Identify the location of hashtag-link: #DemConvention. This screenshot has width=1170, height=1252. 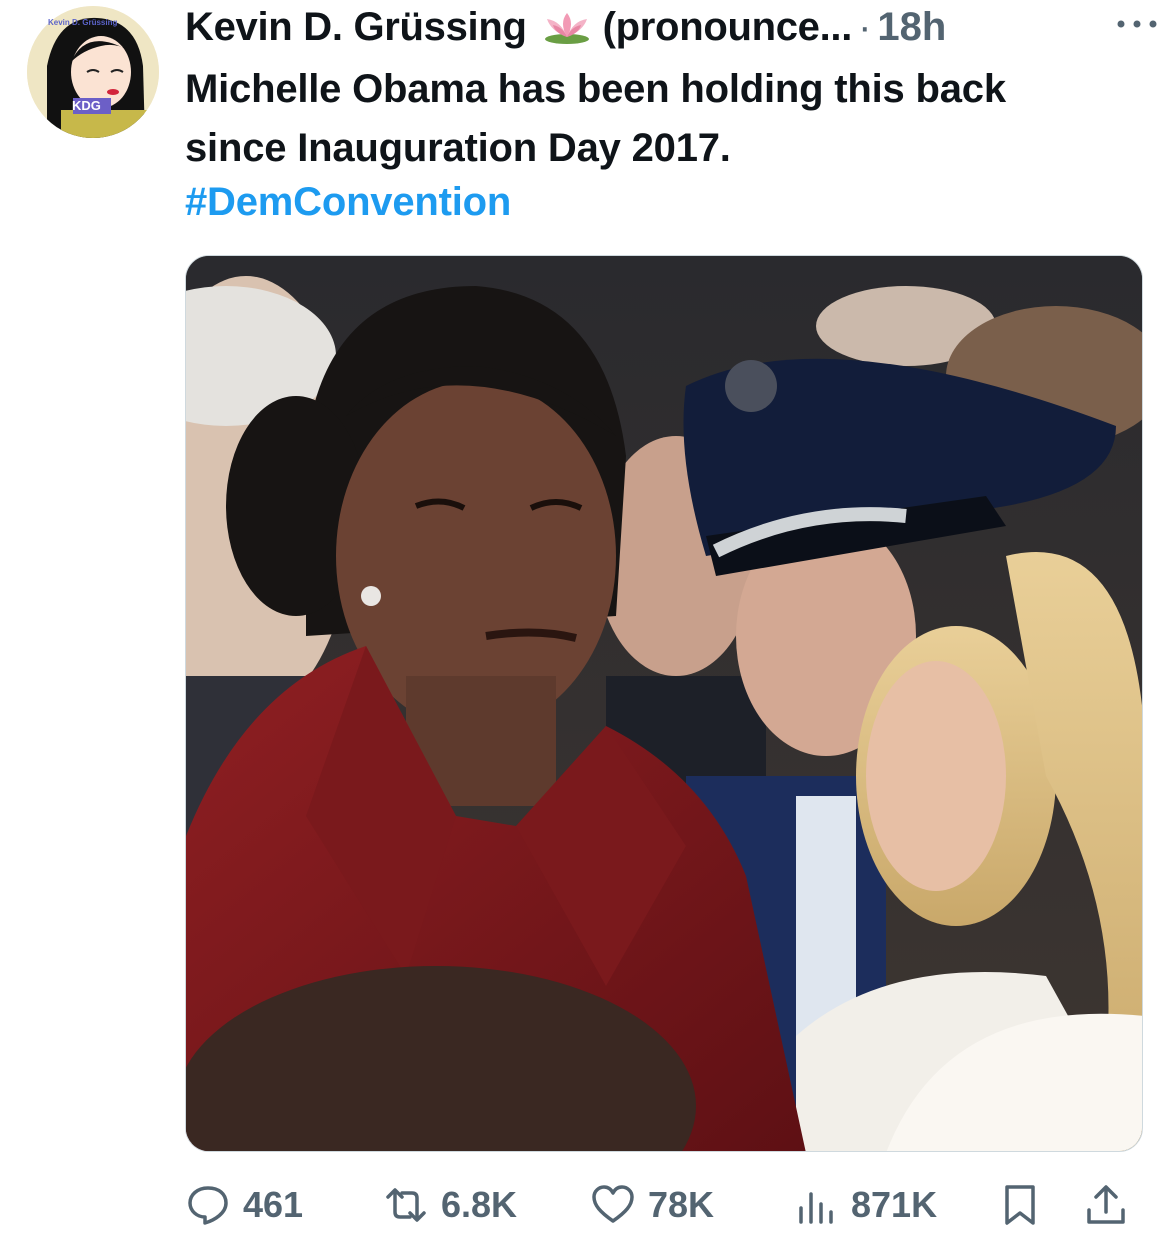
(348, 202).